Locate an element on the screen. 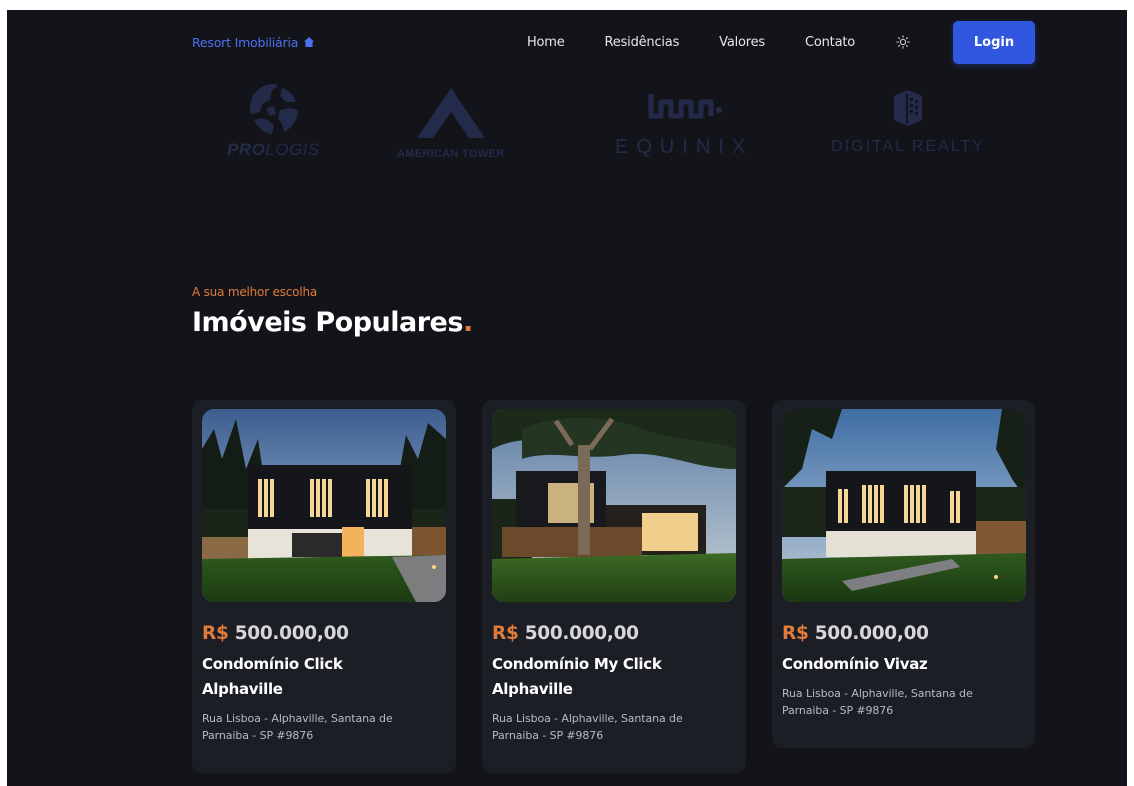  globe-icon is located at coordinates (274, 109).